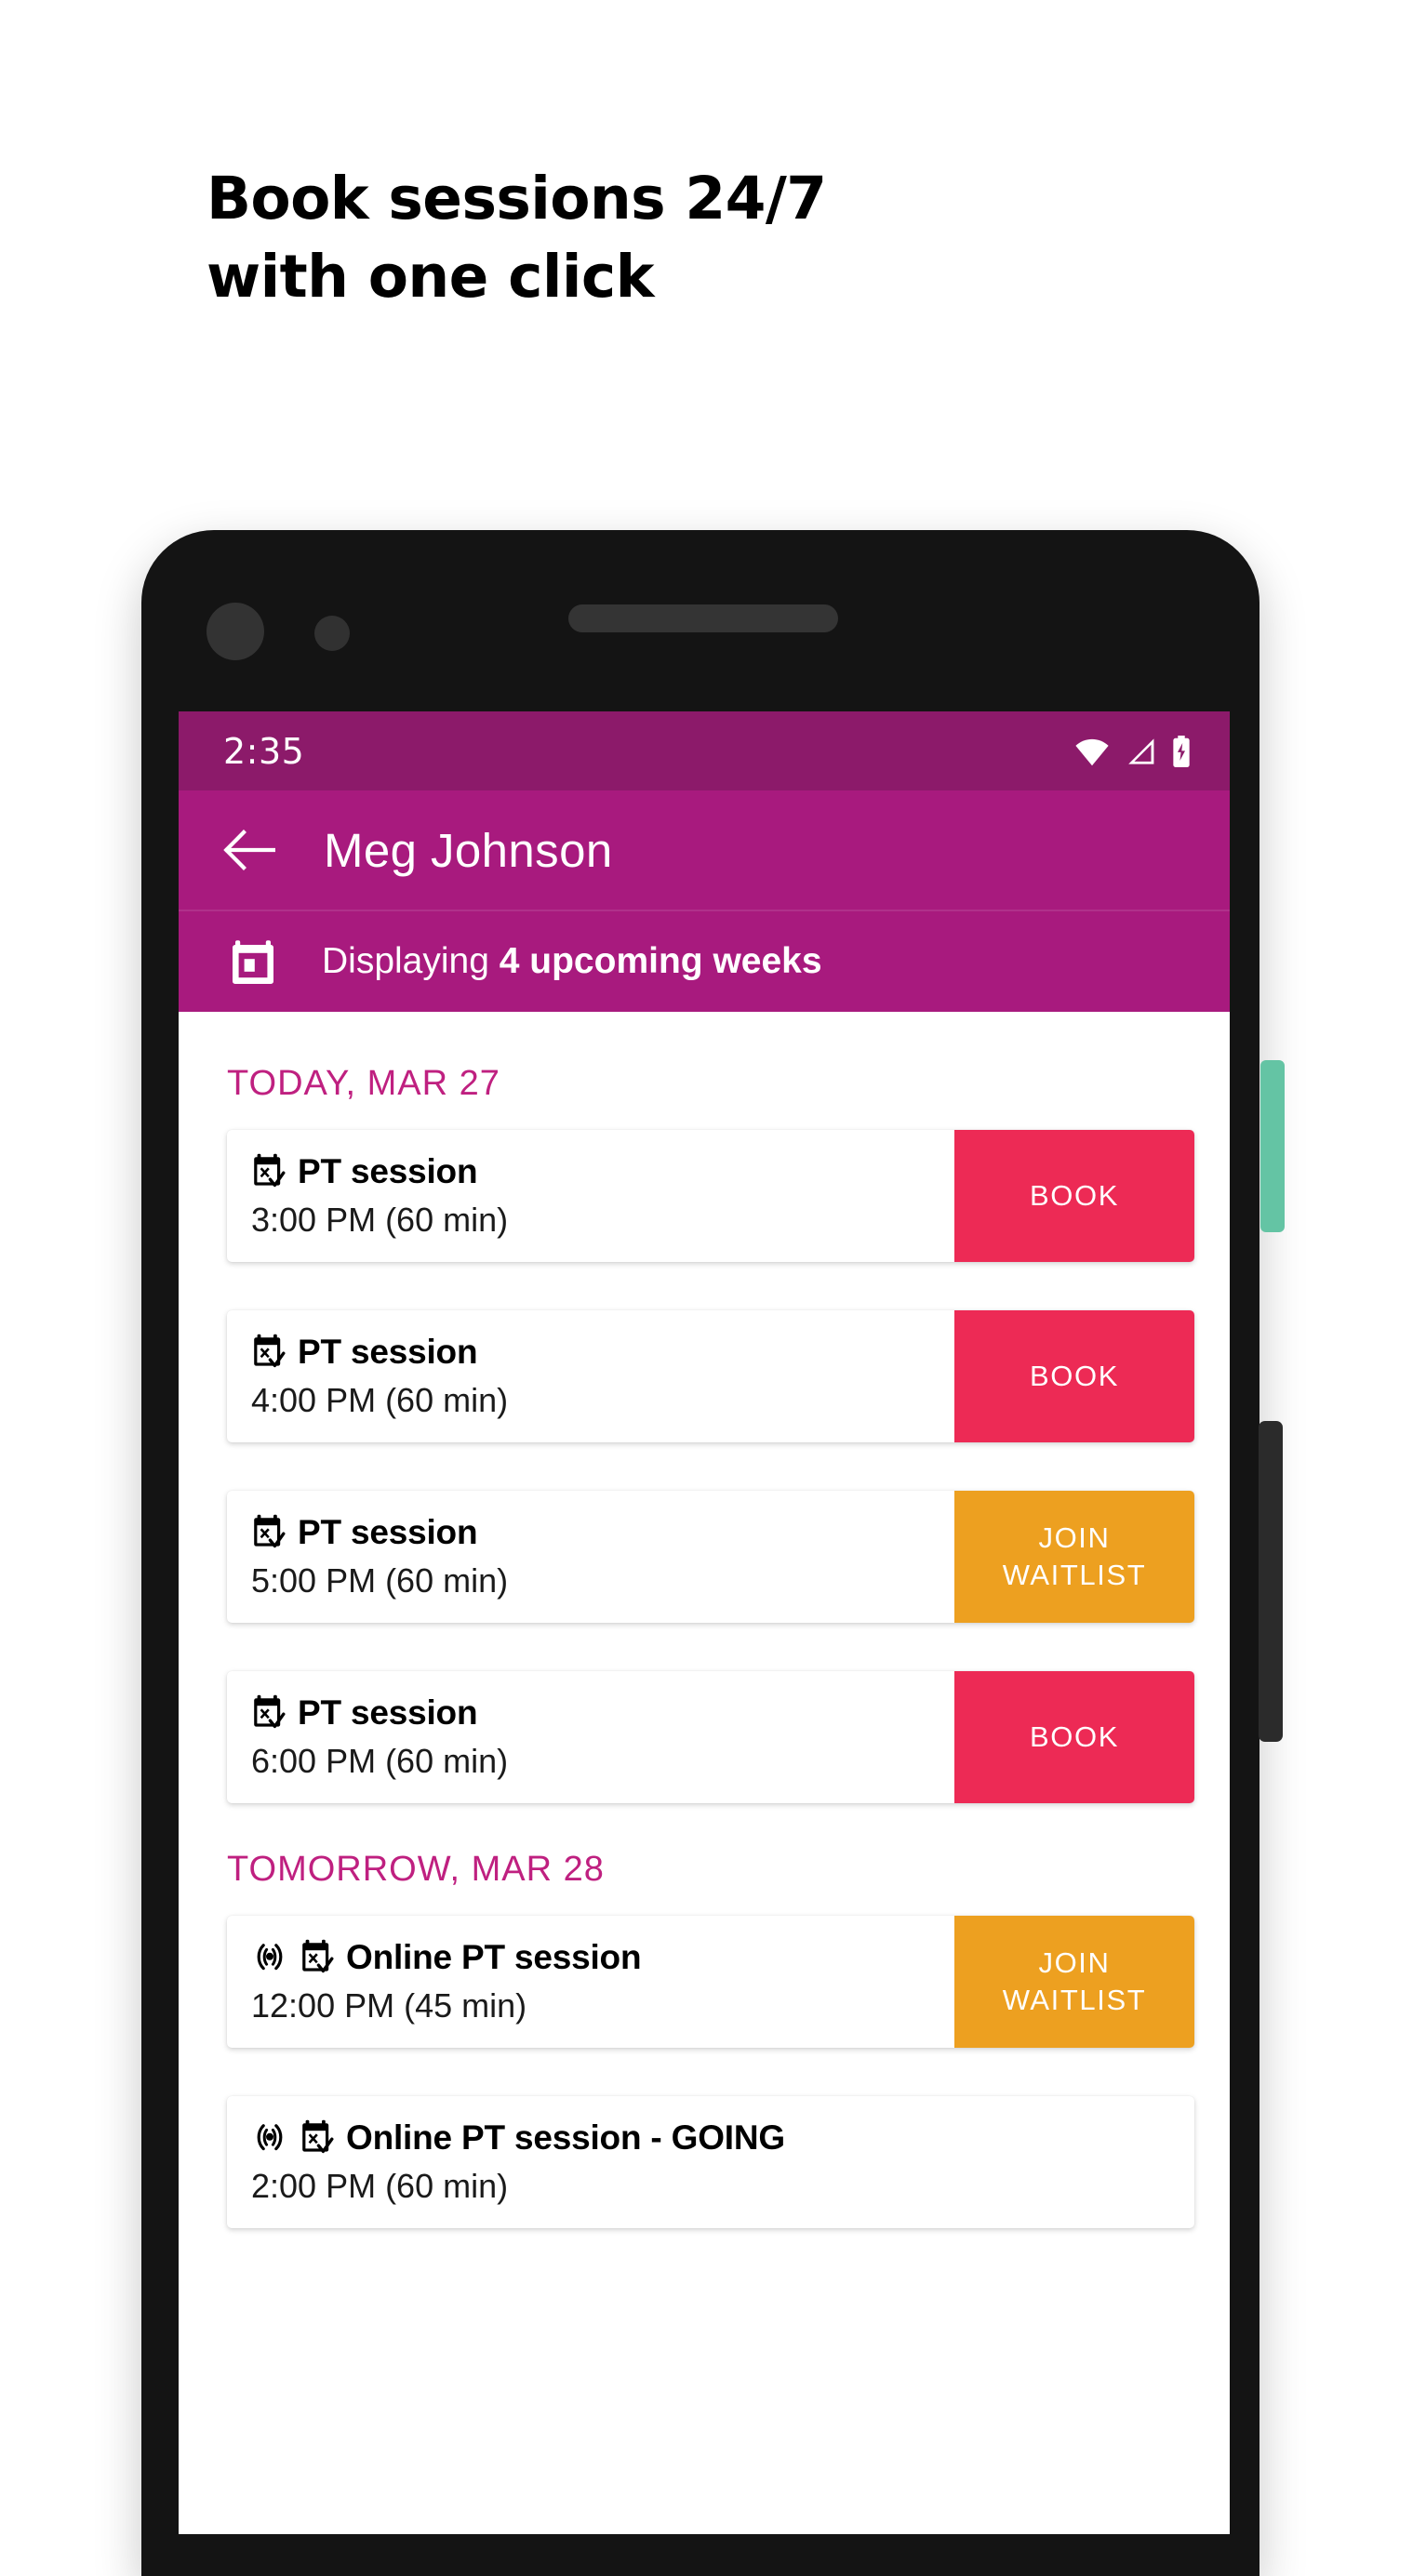 The width and height of the screenshot is (1426, 2576). I want to click on session-card-body: PT session 4:00 PM (60 min), so click(590, 1376).